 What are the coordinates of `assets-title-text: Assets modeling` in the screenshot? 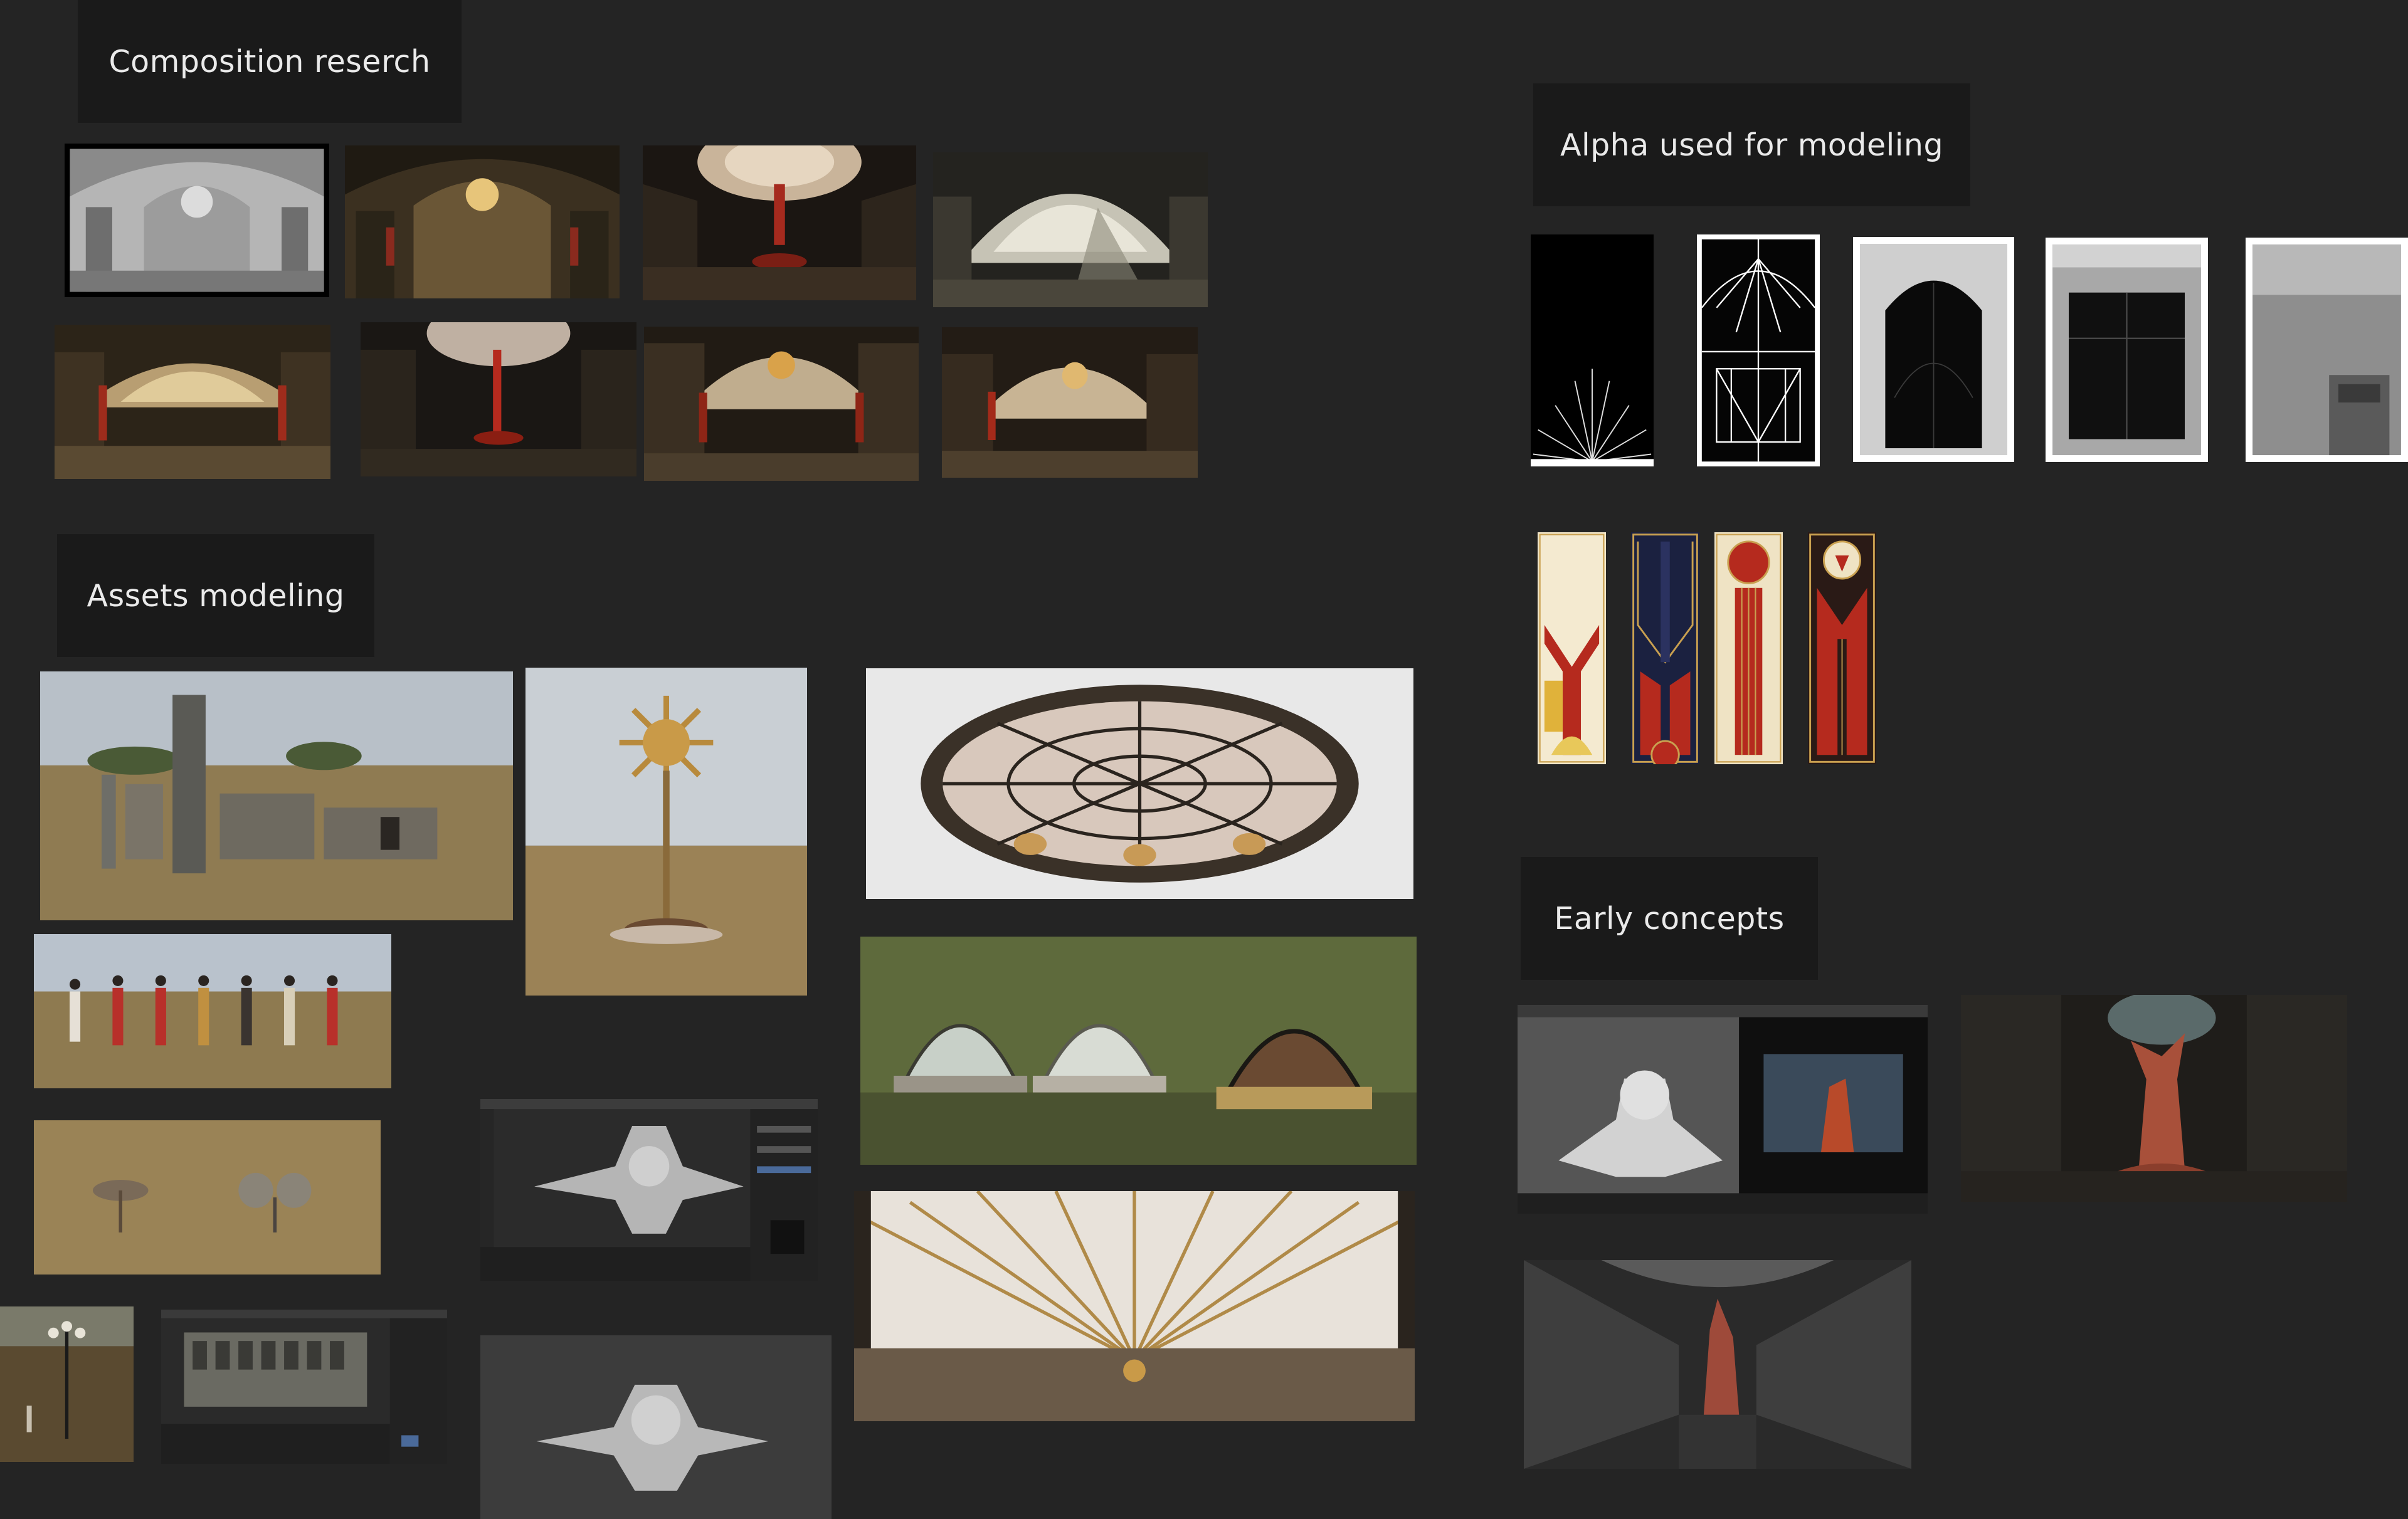 It's located at (216, 595).